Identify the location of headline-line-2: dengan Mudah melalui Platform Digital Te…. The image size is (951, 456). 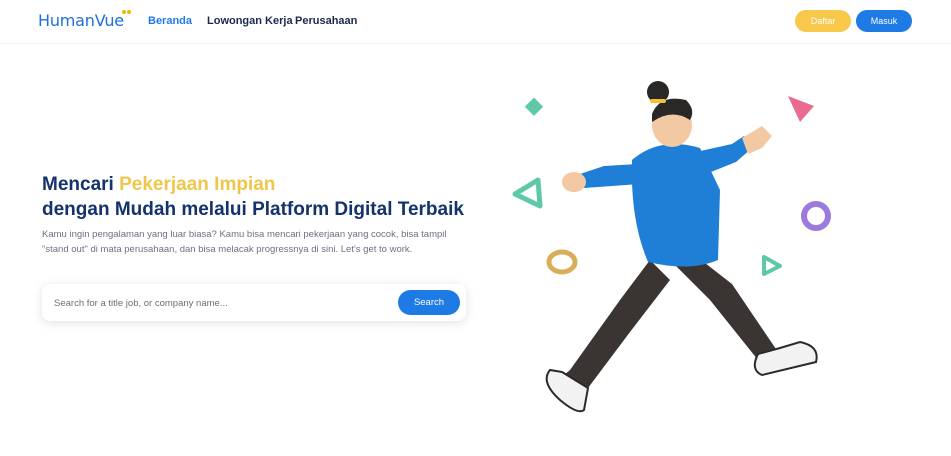
(253, 209).